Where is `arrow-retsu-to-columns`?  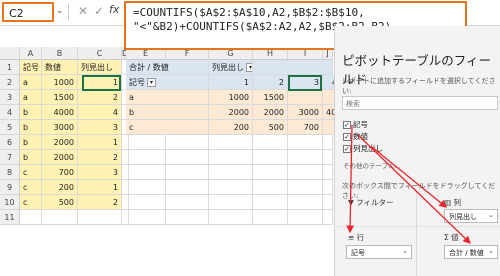 arrow-retsu-to-columns is located at coordinates (409, 177).